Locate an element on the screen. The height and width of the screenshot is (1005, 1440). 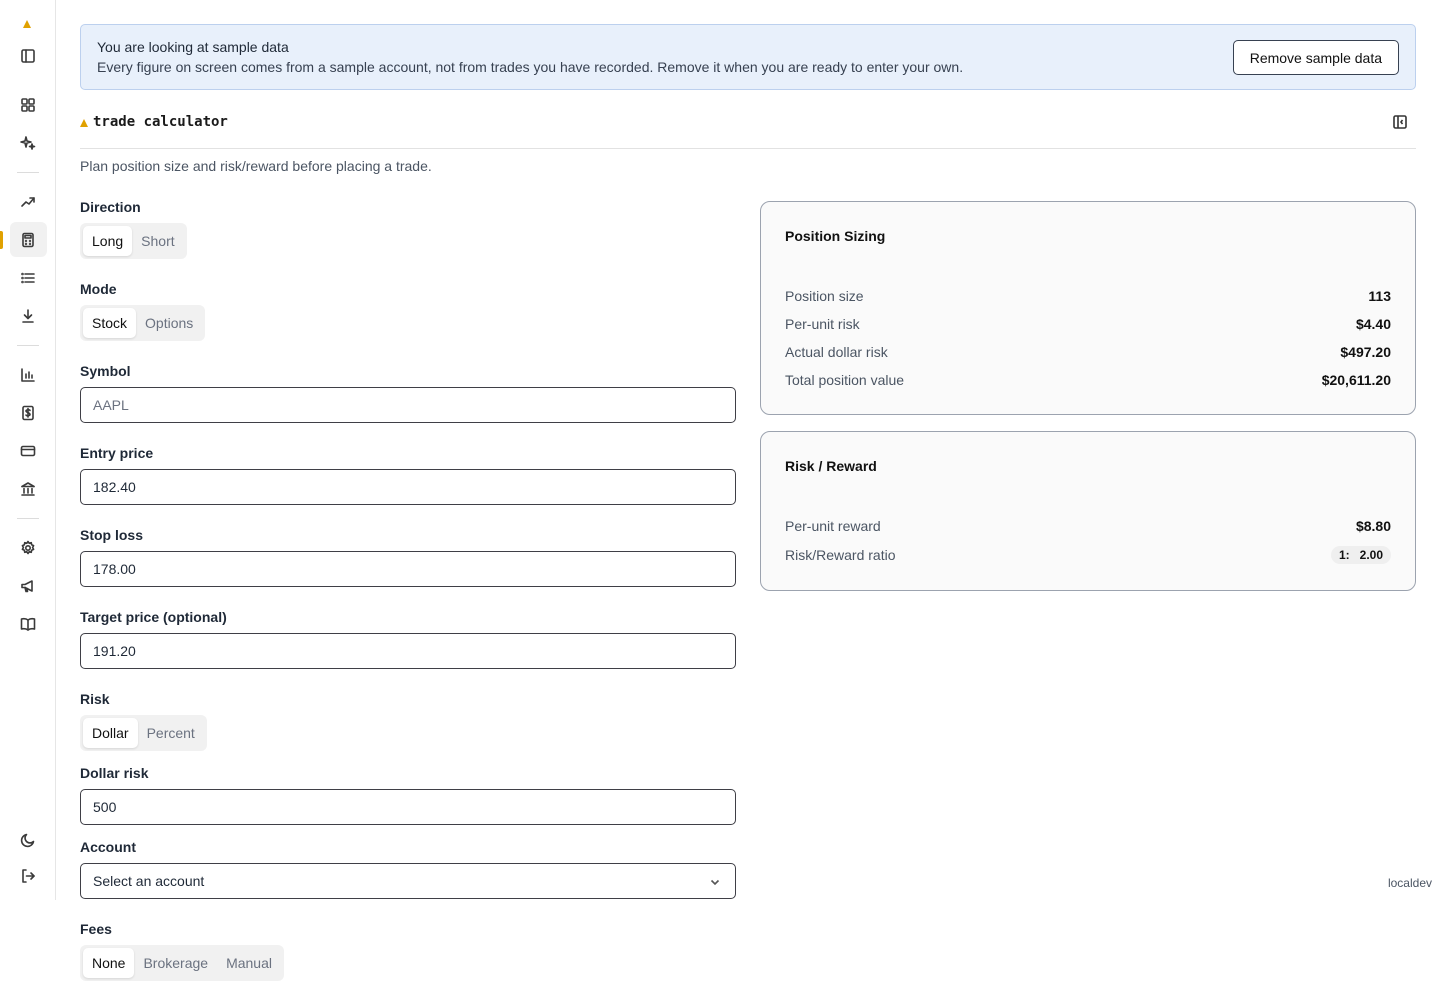
stop-loss-label: Stop loss is located at coordinates (112, 535).